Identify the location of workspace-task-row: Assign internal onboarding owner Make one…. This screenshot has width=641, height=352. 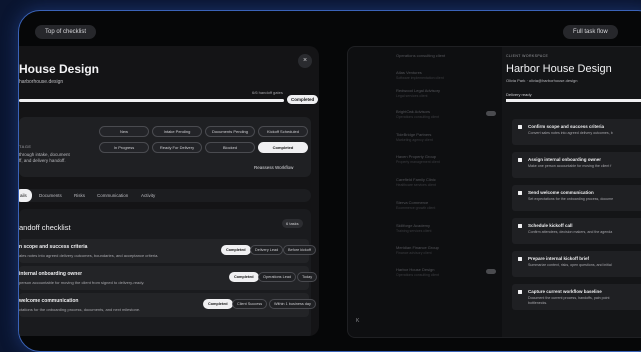
(576, 165).